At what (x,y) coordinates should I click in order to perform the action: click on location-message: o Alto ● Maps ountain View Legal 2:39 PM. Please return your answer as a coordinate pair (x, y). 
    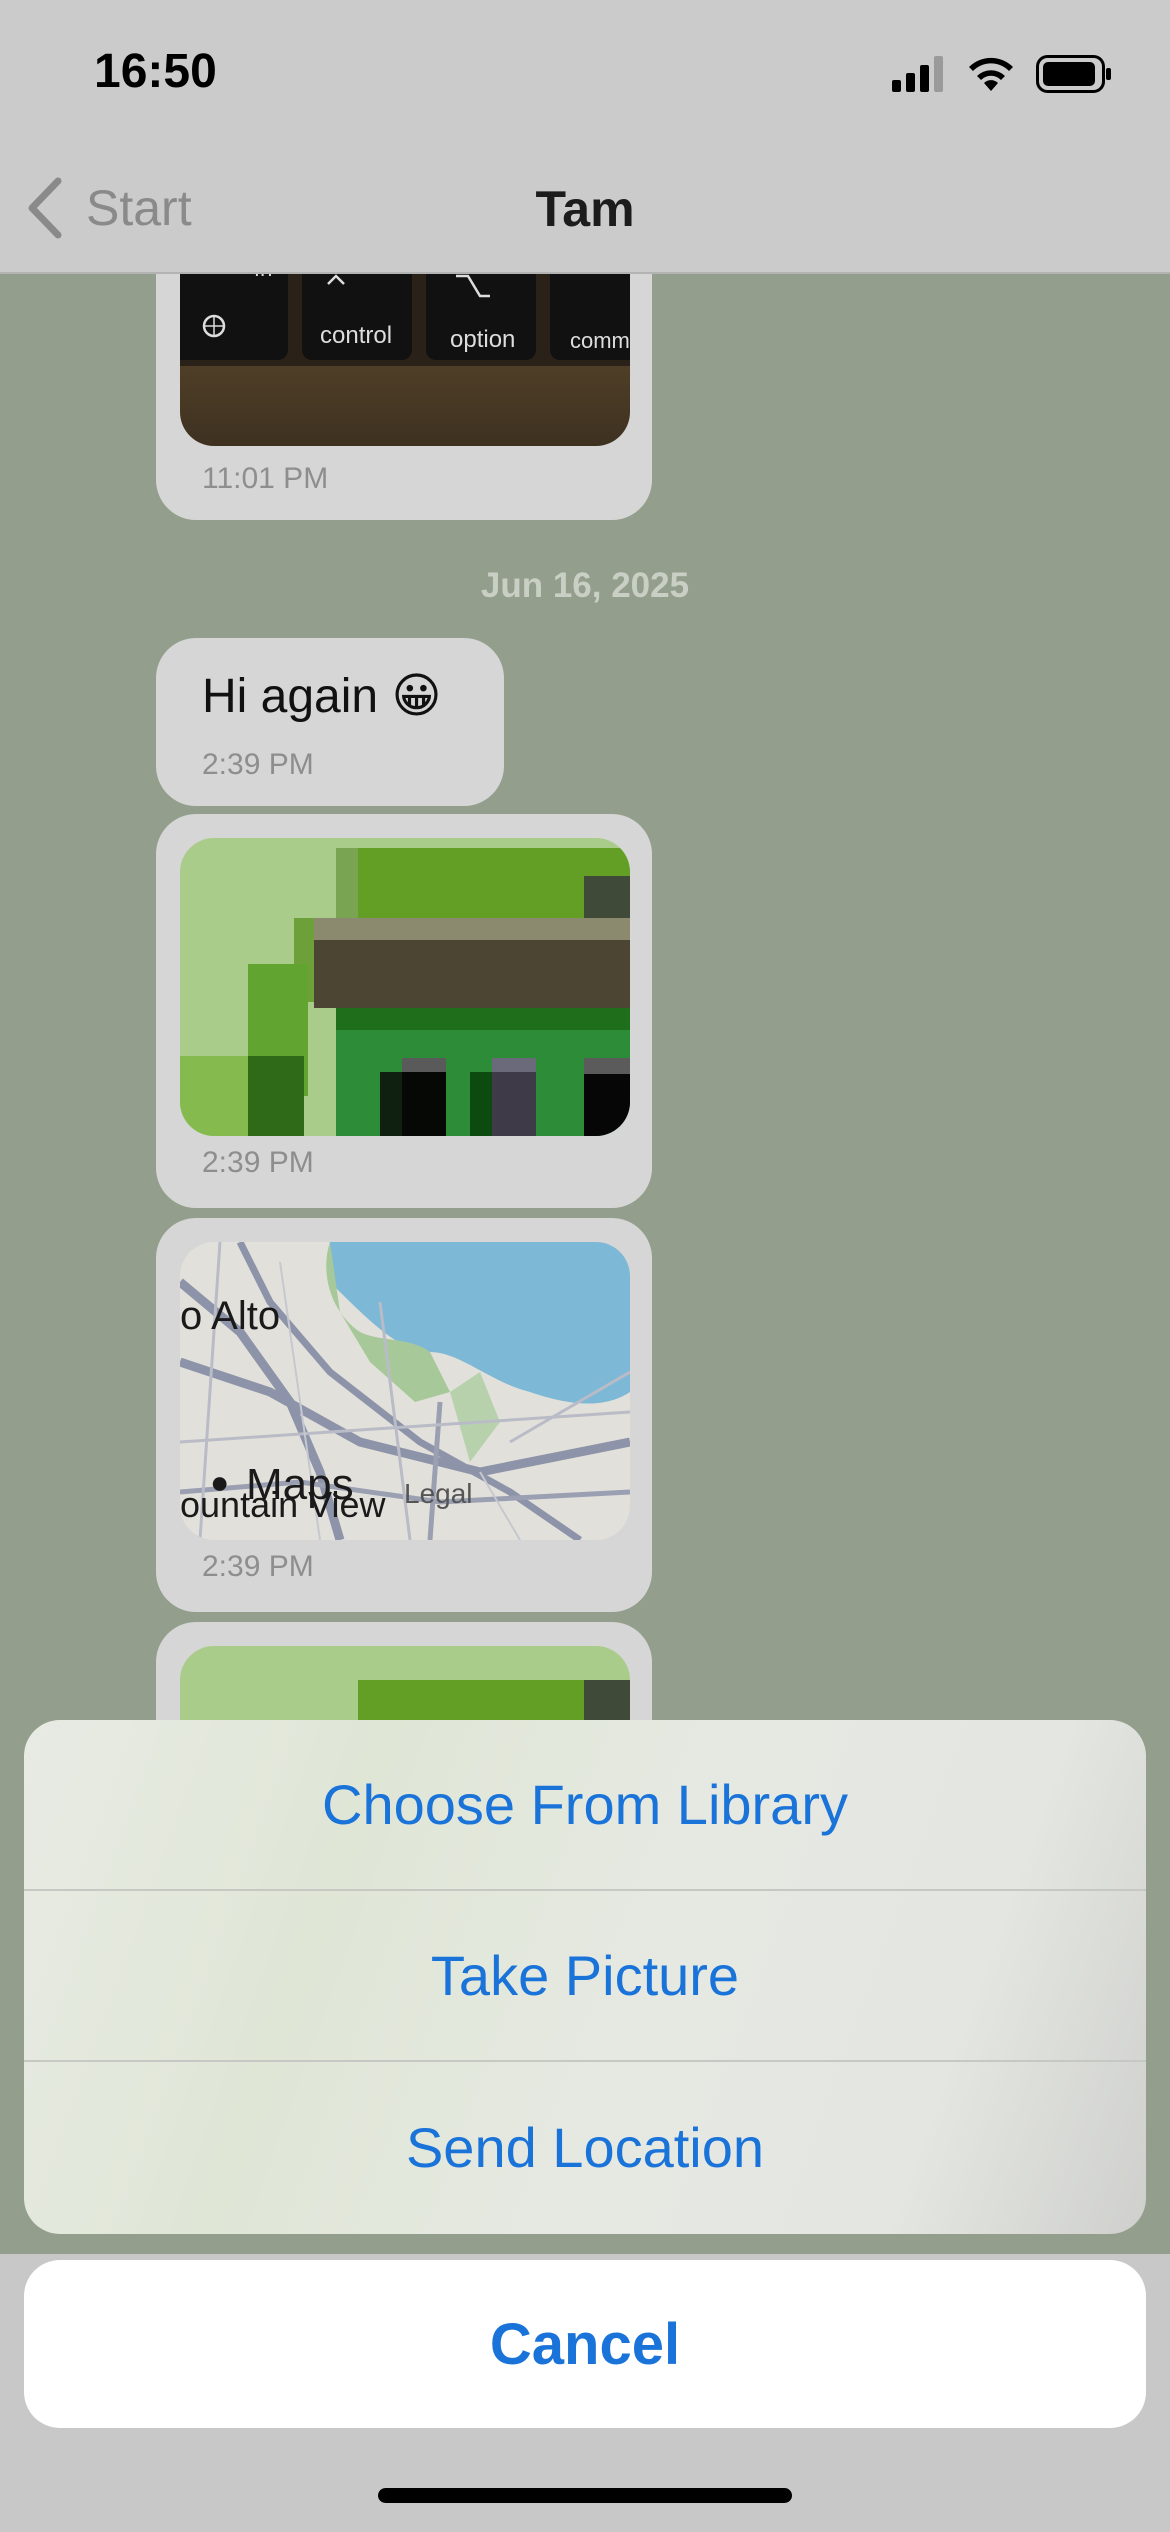
    Looking at the image, I should click on (404, 1415).